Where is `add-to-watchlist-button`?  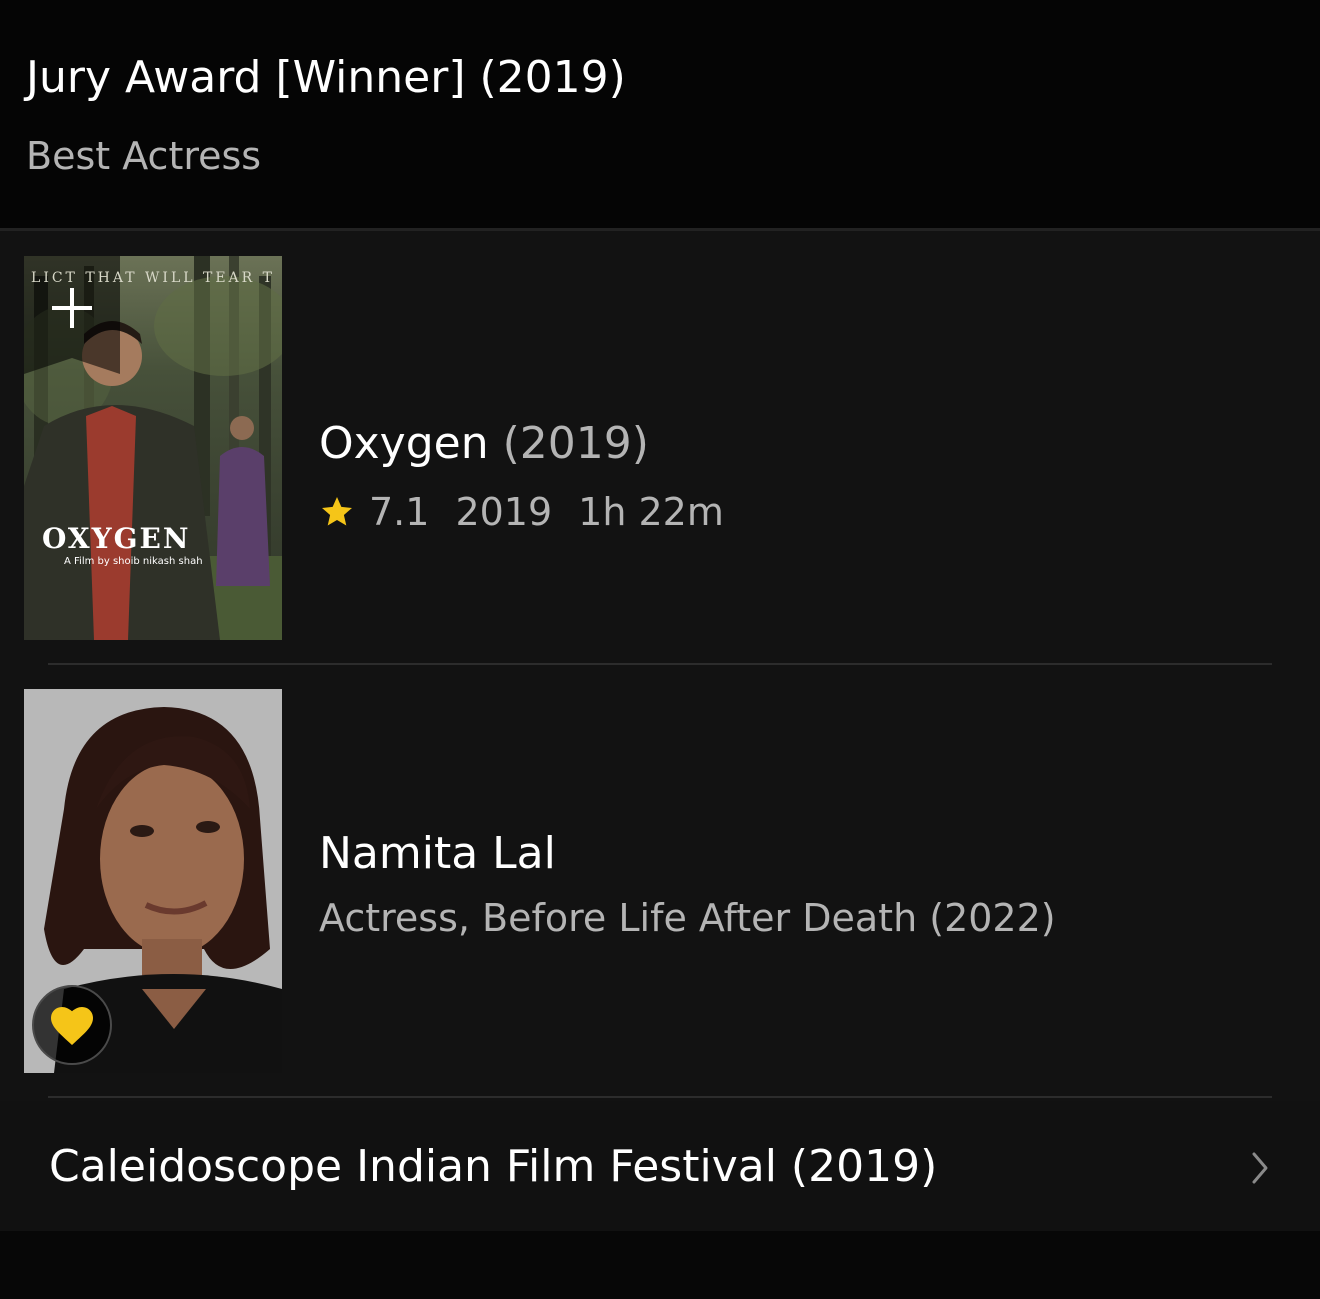 add-to-watchlist-button is located at coordinates (72, 315).